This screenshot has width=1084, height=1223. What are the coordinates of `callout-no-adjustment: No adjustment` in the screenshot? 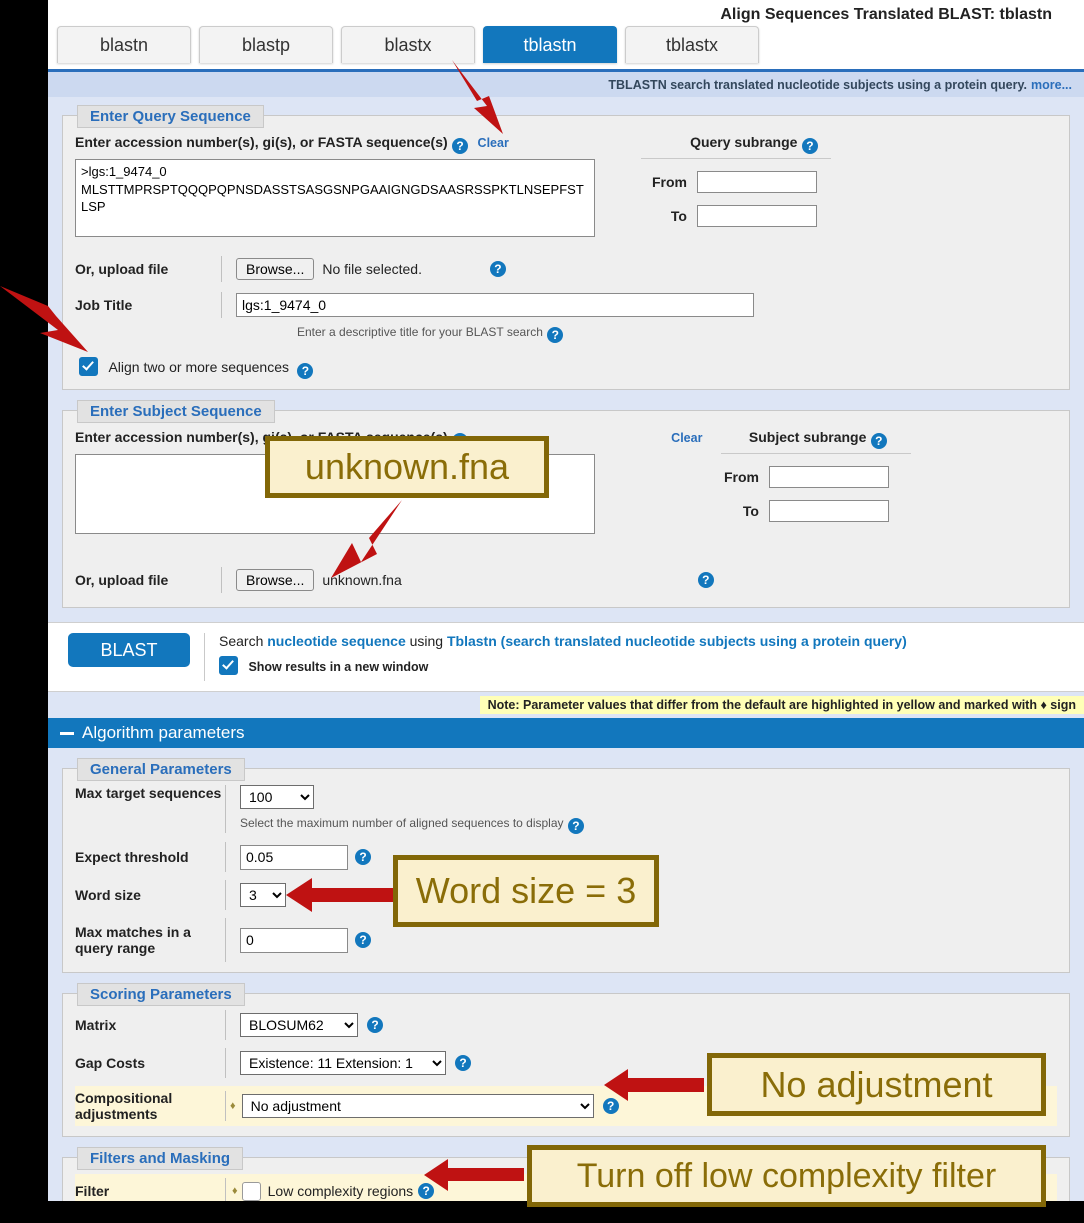 It's located at (876, 1084).